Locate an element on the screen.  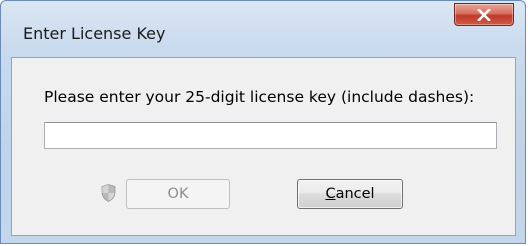
uac-shield-icon is located at coordinates (108, 193).